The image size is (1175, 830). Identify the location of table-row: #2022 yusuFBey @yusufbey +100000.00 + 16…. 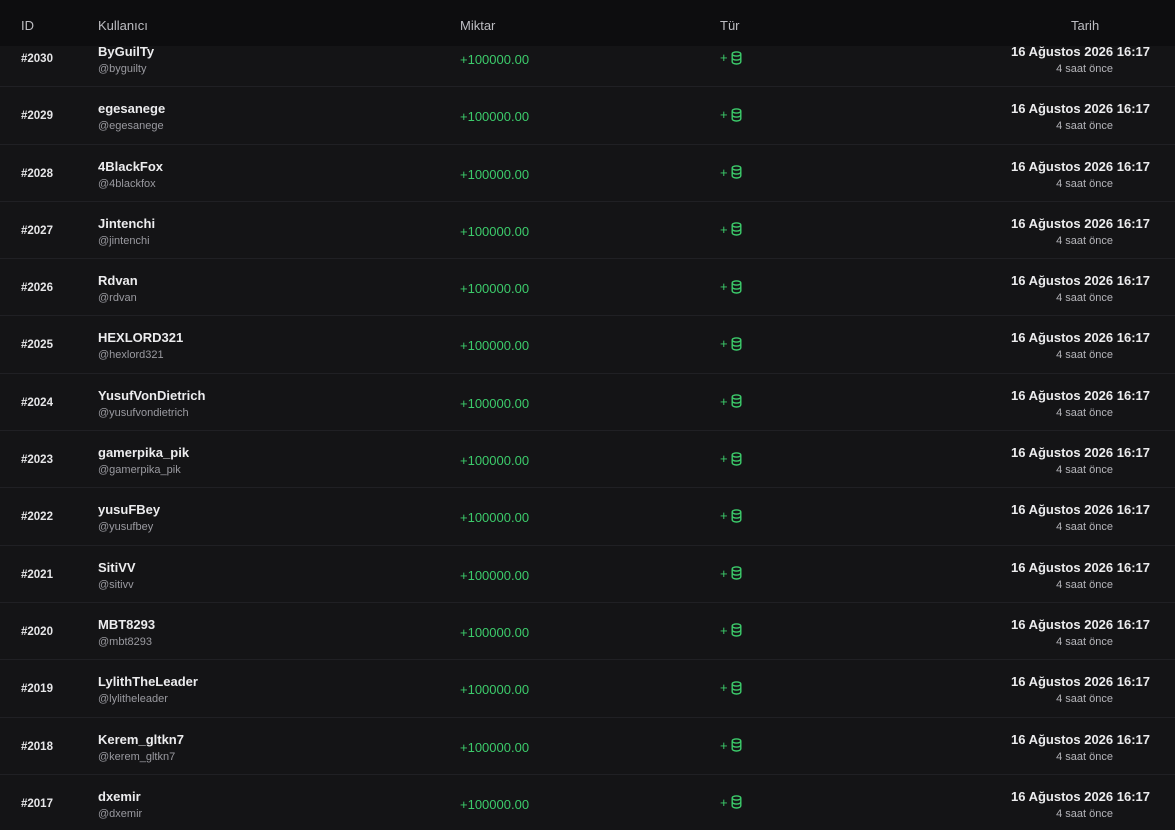
(587, 517).